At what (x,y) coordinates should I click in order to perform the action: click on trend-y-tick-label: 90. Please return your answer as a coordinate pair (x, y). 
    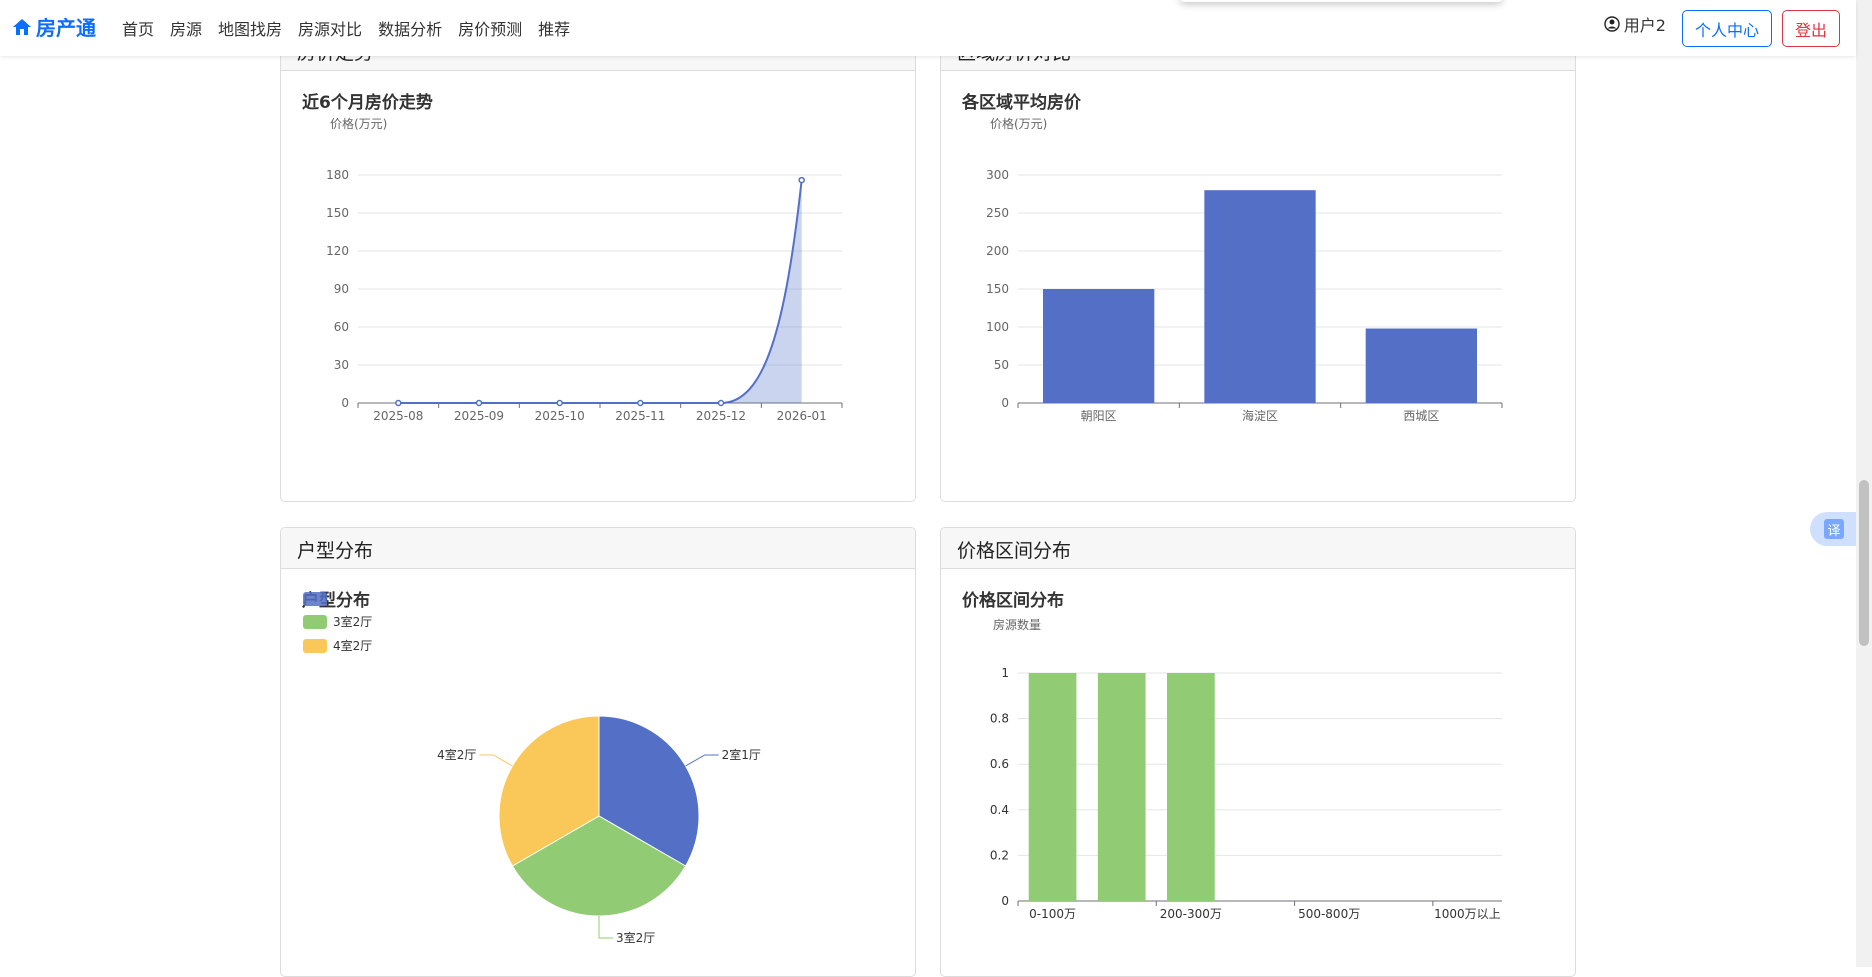
    Looking at the image, I should click on (341, 289).